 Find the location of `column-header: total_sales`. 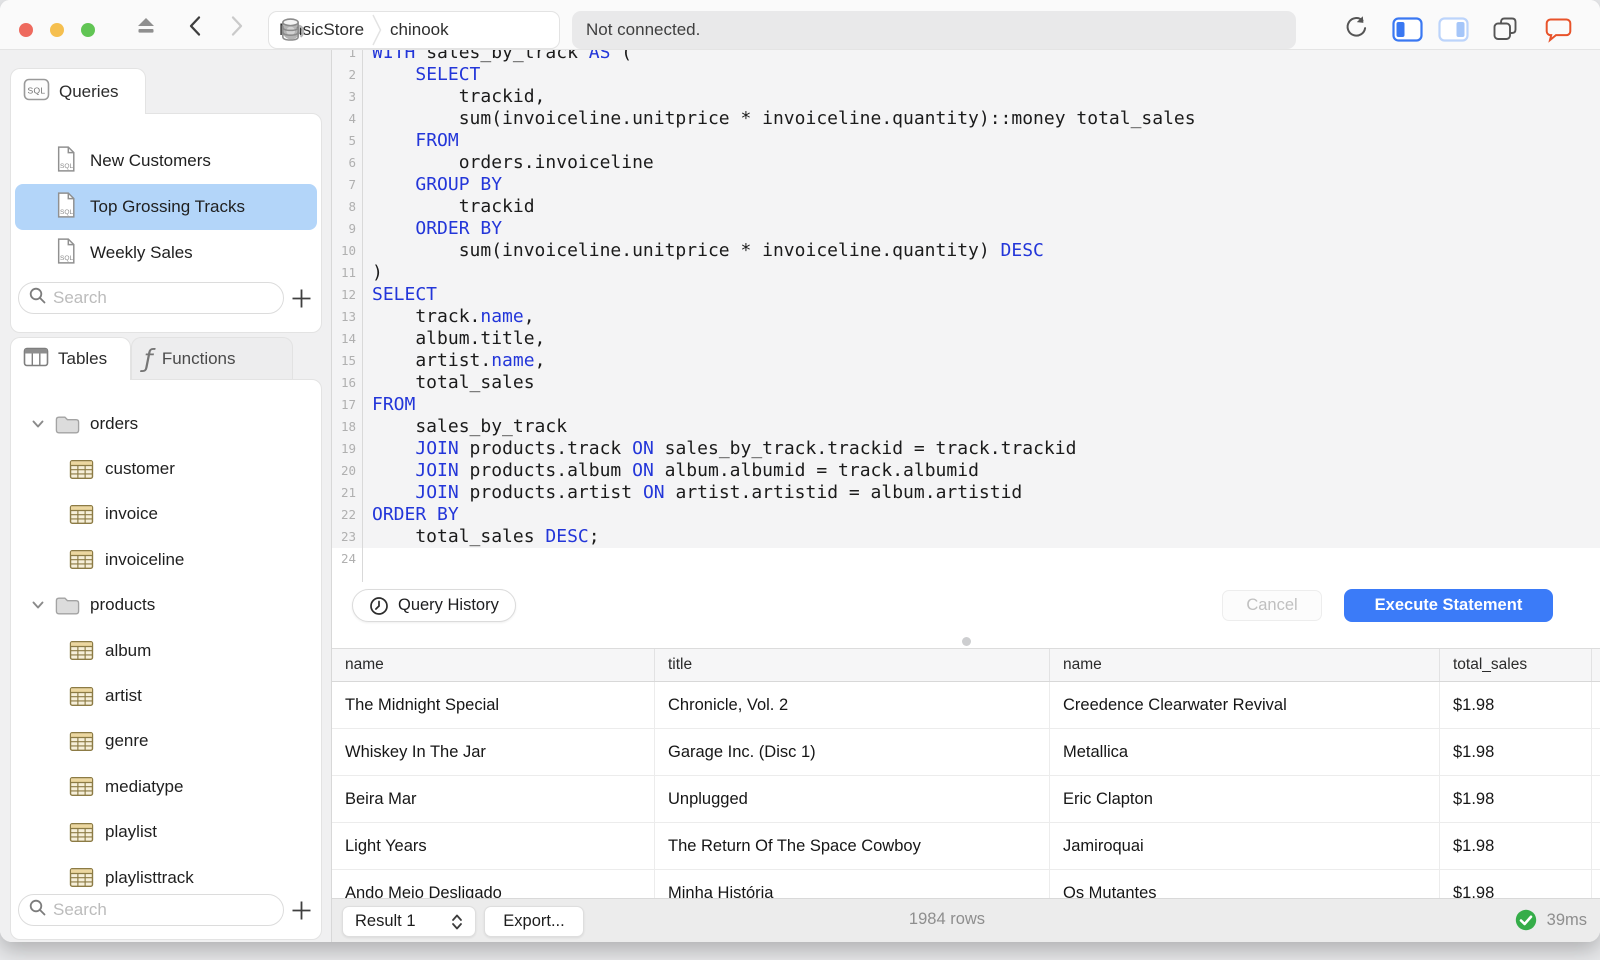

column-header: total_sales is located at coordinates (1516, 665).